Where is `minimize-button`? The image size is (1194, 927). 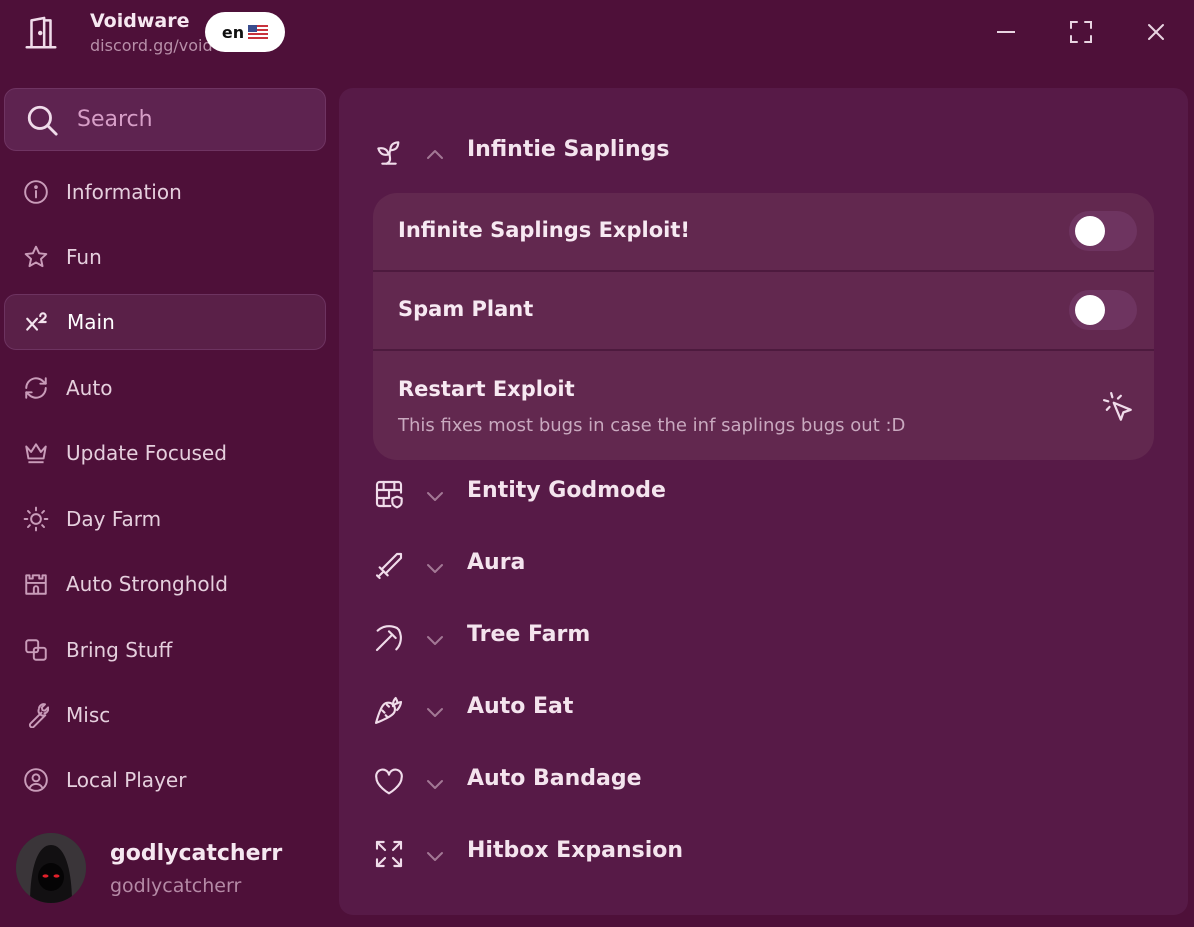 minimize-button is located at coordinates (1006, 32).